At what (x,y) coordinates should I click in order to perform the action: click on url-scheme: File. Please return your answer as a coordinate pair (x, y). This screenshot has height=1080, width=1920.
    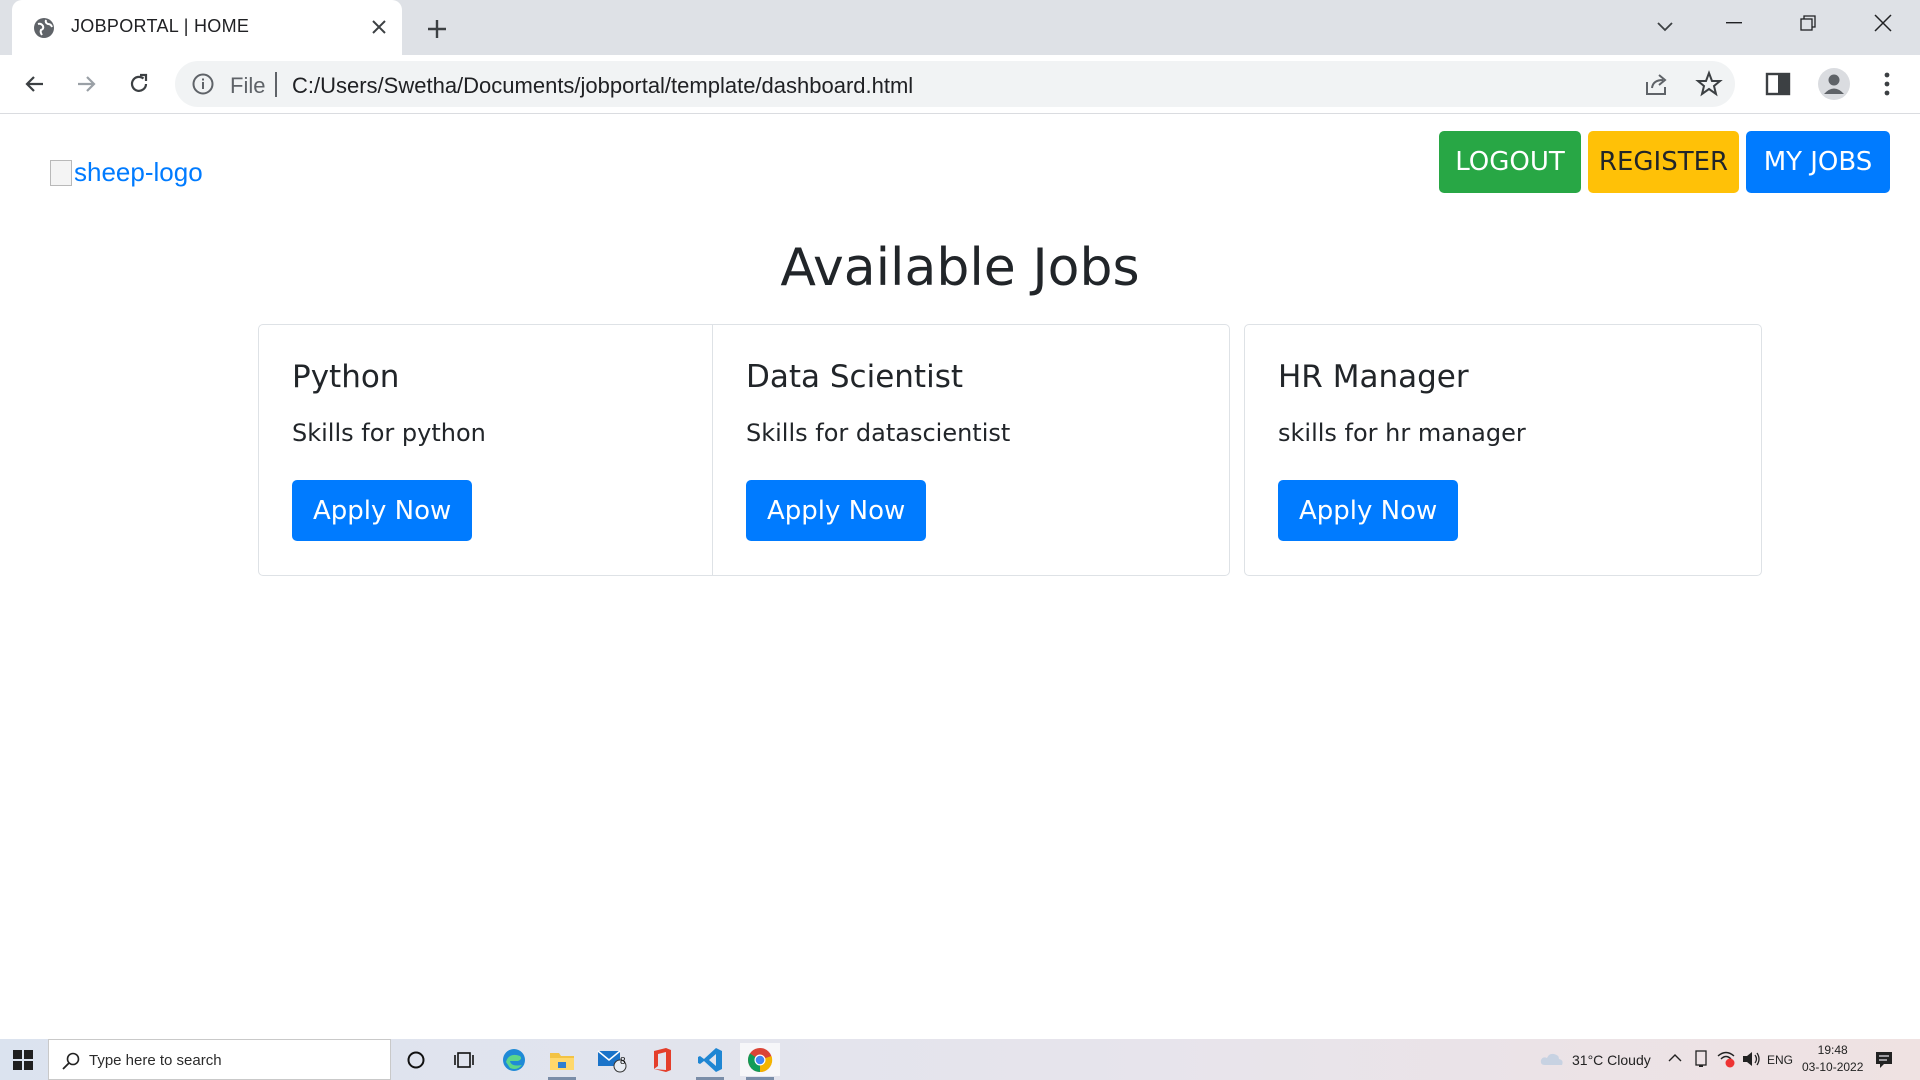
    Looking at the image, I should click on (248, 85).